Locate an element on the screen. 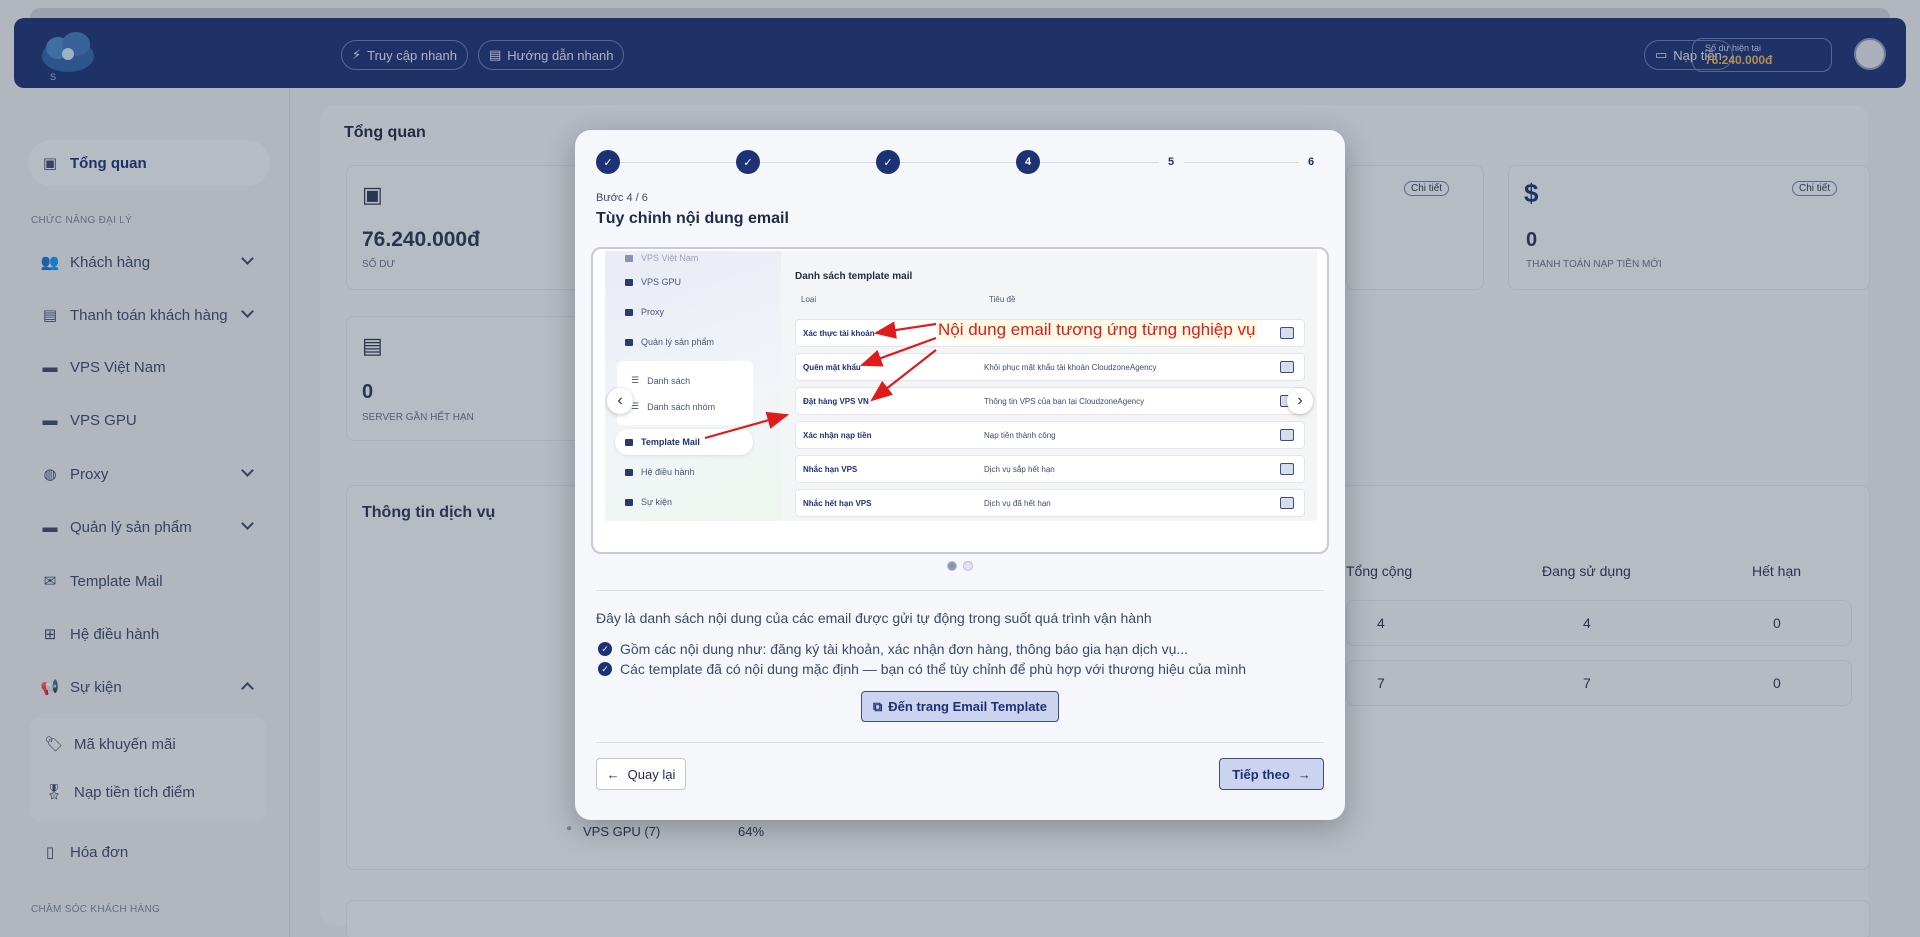 The width and height of the screenshot is (1920, 937). back-button: ← Quay lại is located at coordinates (641, 774).